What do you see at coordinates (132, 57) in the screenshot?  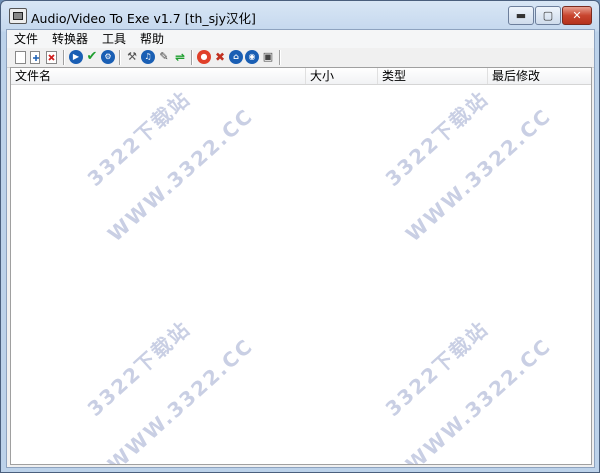 I see `tools-icon: ⚒` at bounding box center [132, 57].